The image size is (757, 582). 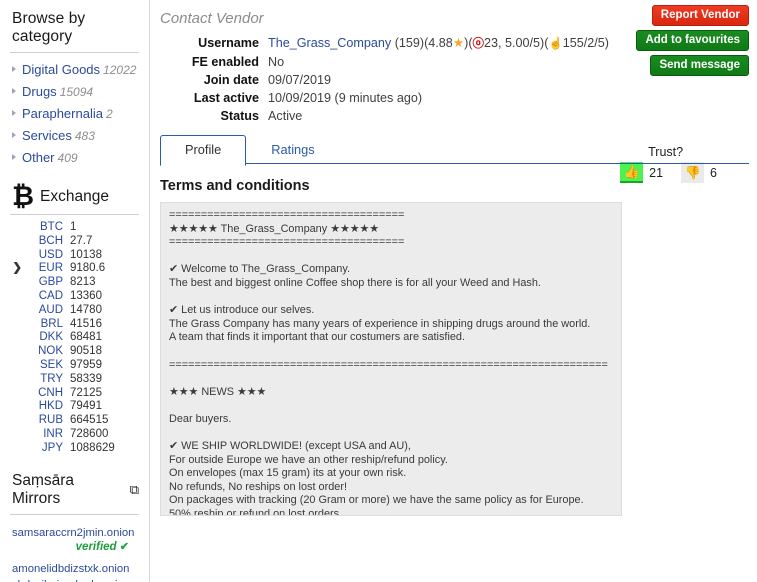 What do you see at coordinates (74, 228) in the screenshot?
I see `table-row: BTC 1` at bounding box center [74, 228].